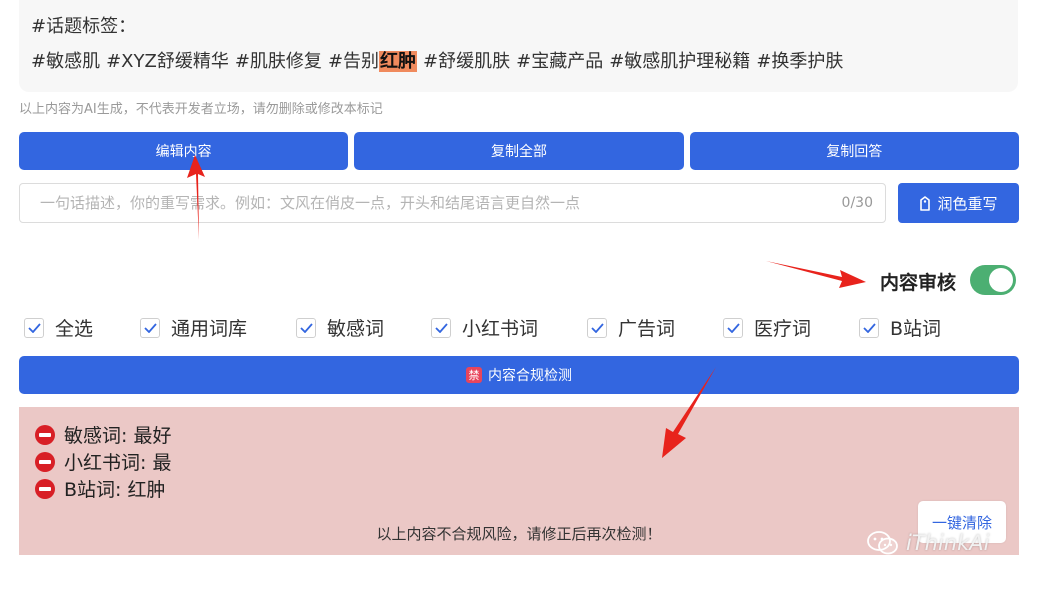  What do you see at coordinates (680, 61) in the screenshot?
I see `hashtag: #敏感肌护理秘籍` at bounding box center [680, 61].